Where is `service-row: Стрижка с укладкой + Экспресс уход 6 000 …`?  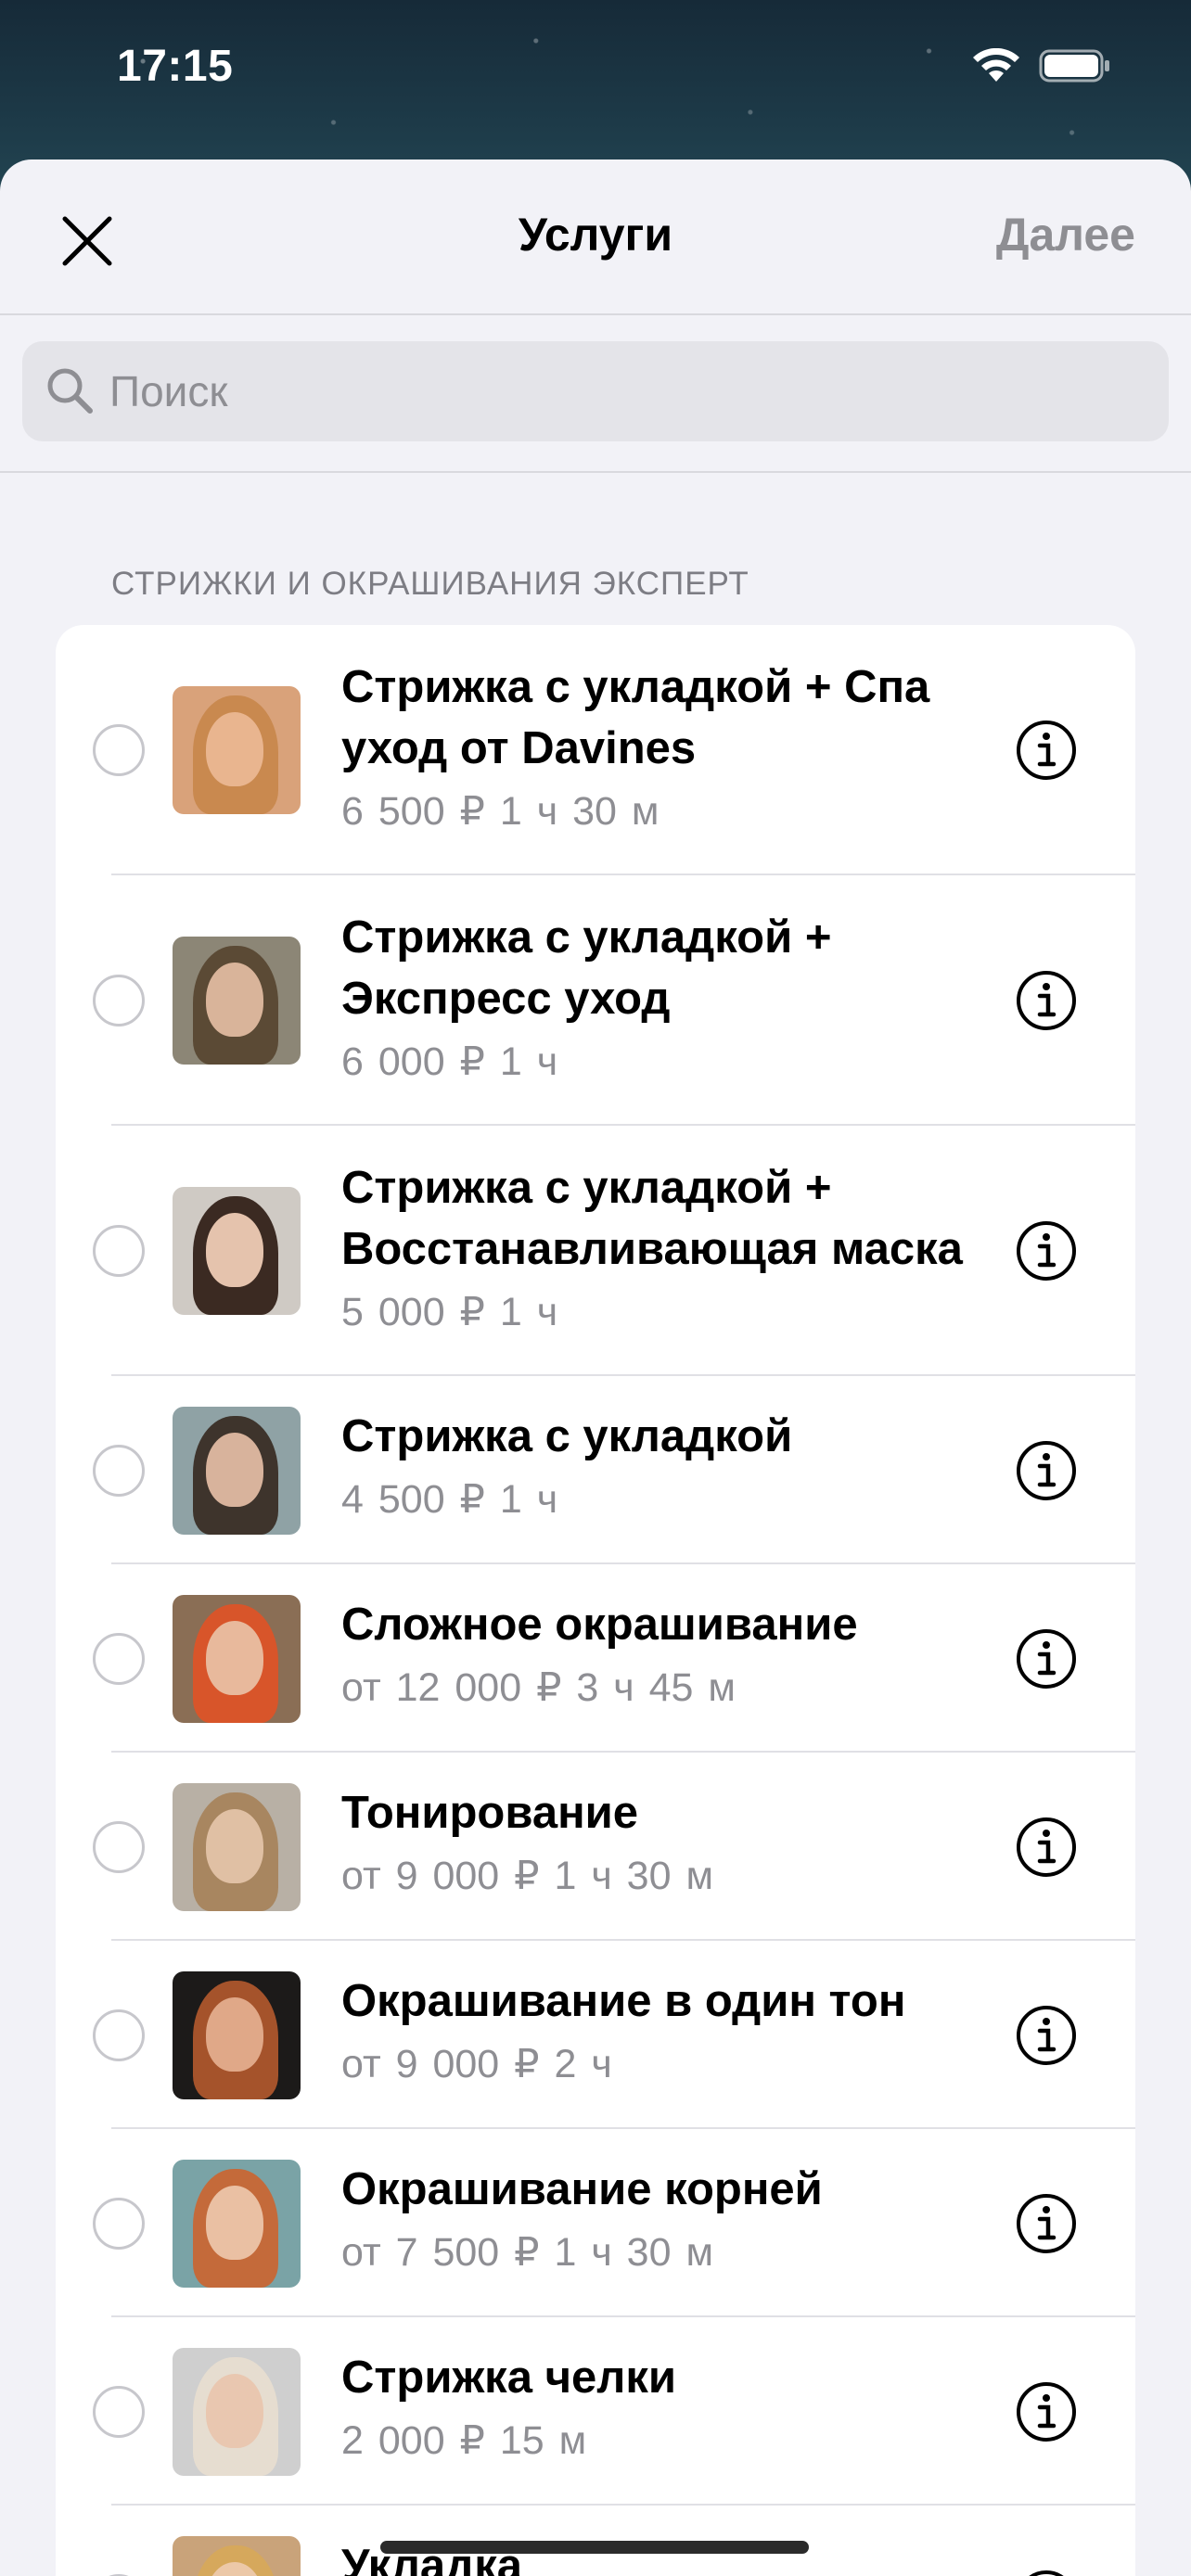 service-row: Стрижка с укладкой + Экспресс уход 6 000 … is located at coordinates (595, 1000).